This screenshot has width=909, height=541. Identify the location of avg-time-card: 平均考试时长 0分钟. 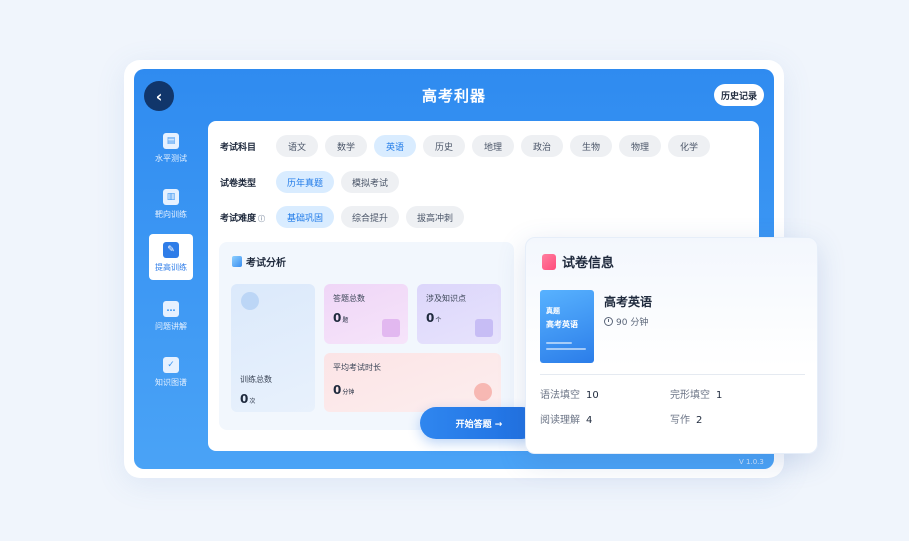
(412, 382).